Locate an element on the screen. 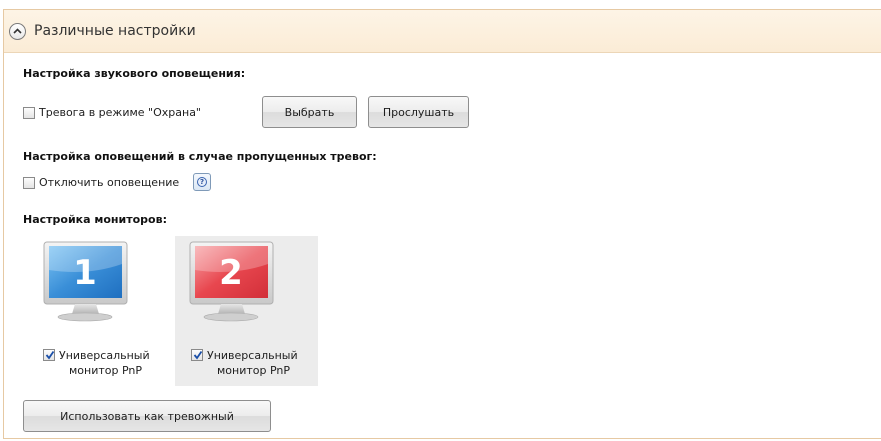 This screenshot has height=441, width=881. panel-header: Различные настройки is located at coordinates (442, 31).